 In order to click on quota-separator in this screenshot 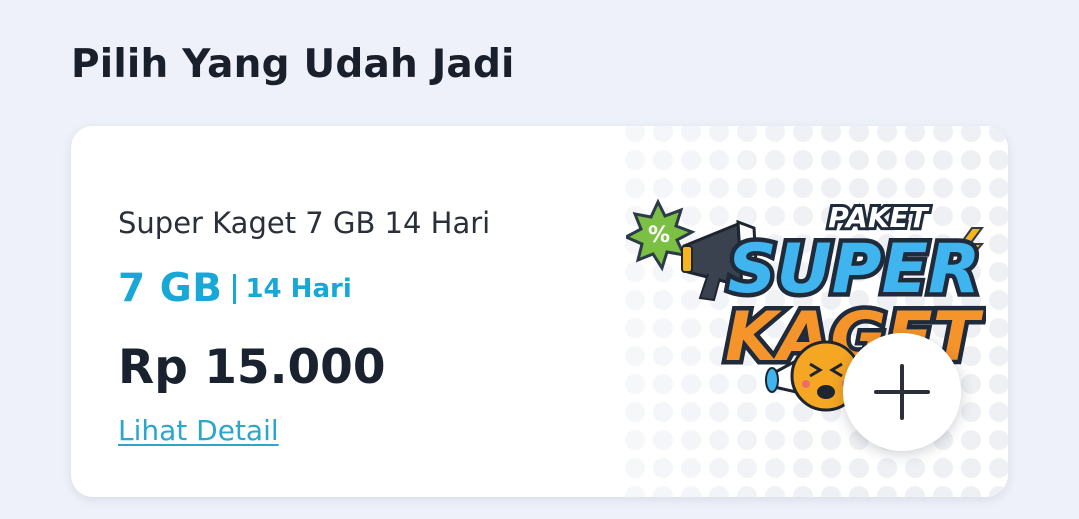, I will do `click(235, 288)`.